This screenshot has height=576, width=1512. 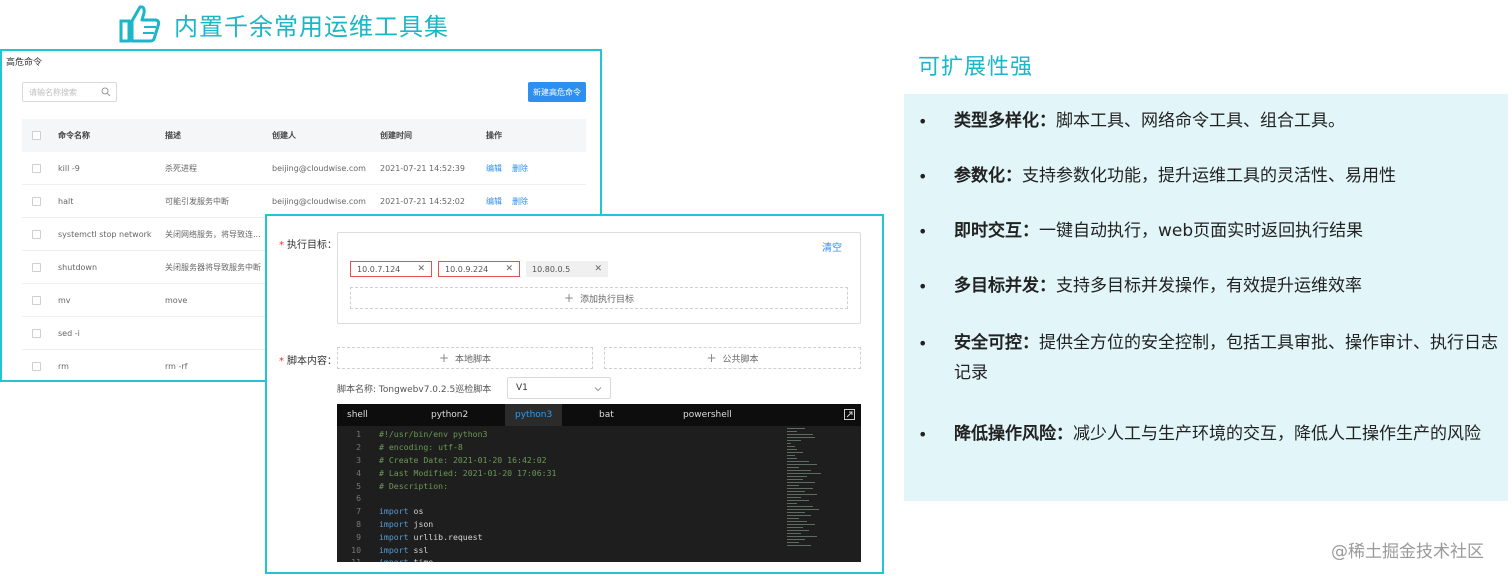 What do you see at coordinates (53, 92) in the screenshot?
I see `search-placeholder: 请输名称搜索` at bounding box center [53, 92].